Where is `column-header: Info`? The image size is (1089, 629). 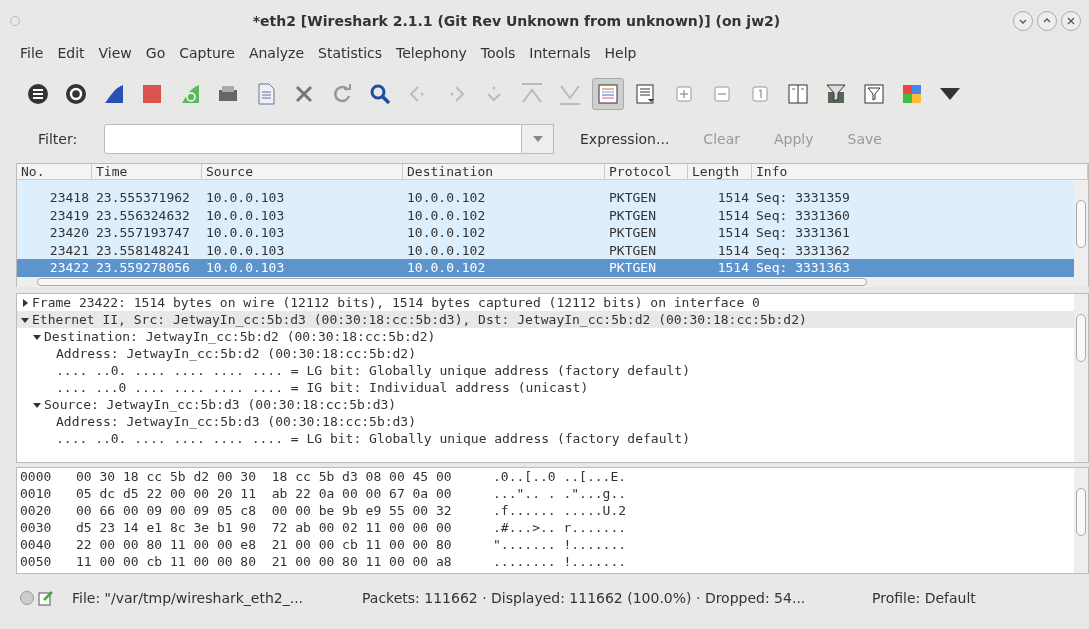 column-header: Info is located at coordinates (920, 171).